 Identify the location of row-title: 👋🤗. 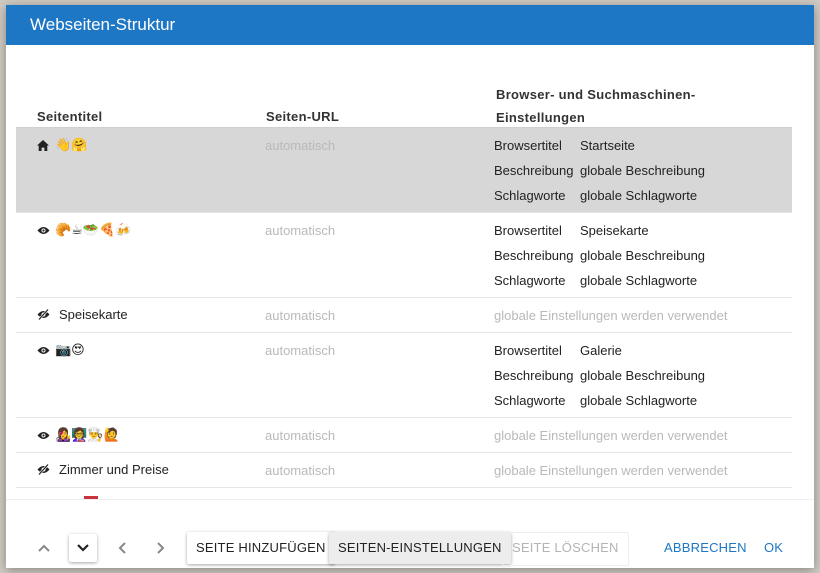
(62, 145).